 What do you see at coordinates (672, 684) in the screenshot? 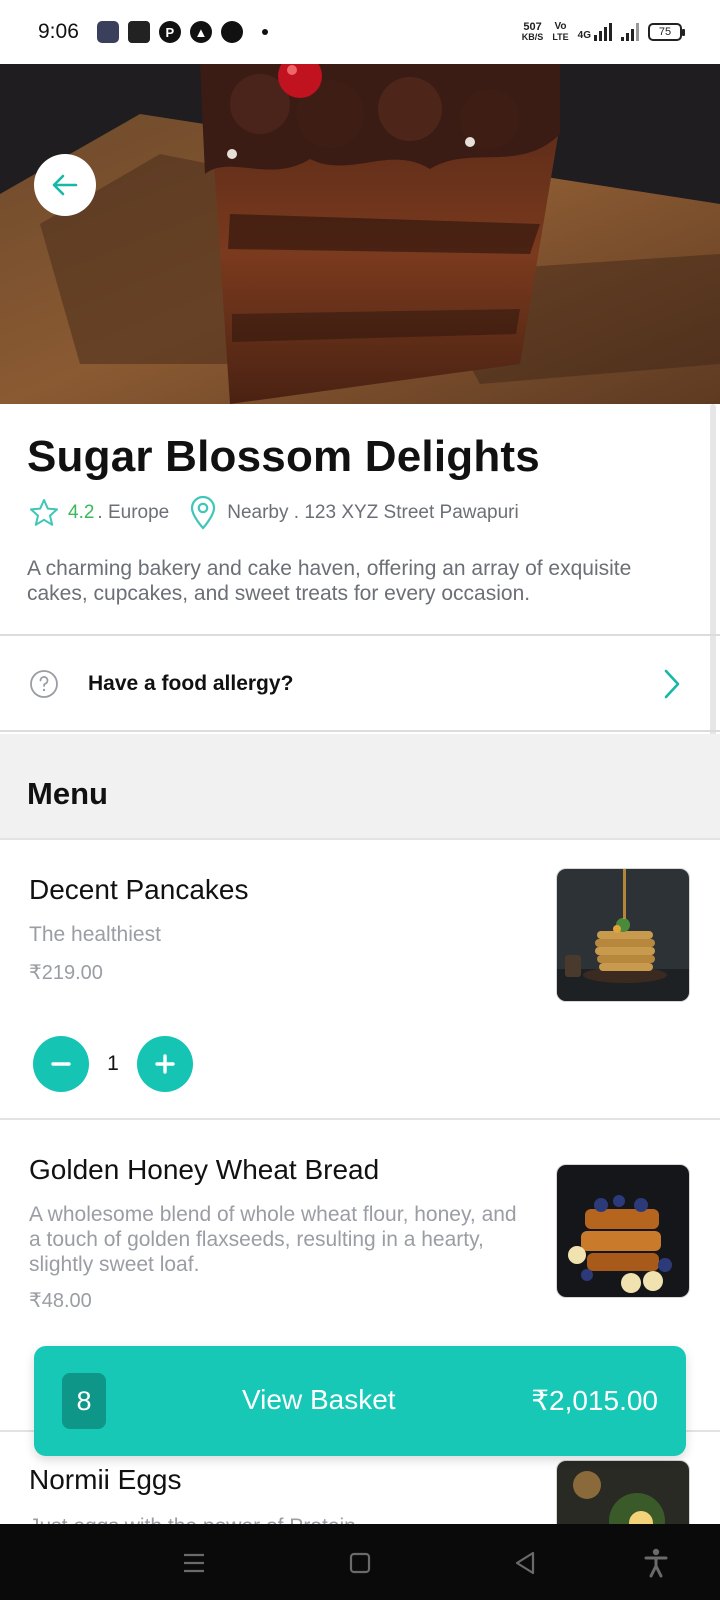
I see `chevron-right-icon` at bounding box center [672, 684].